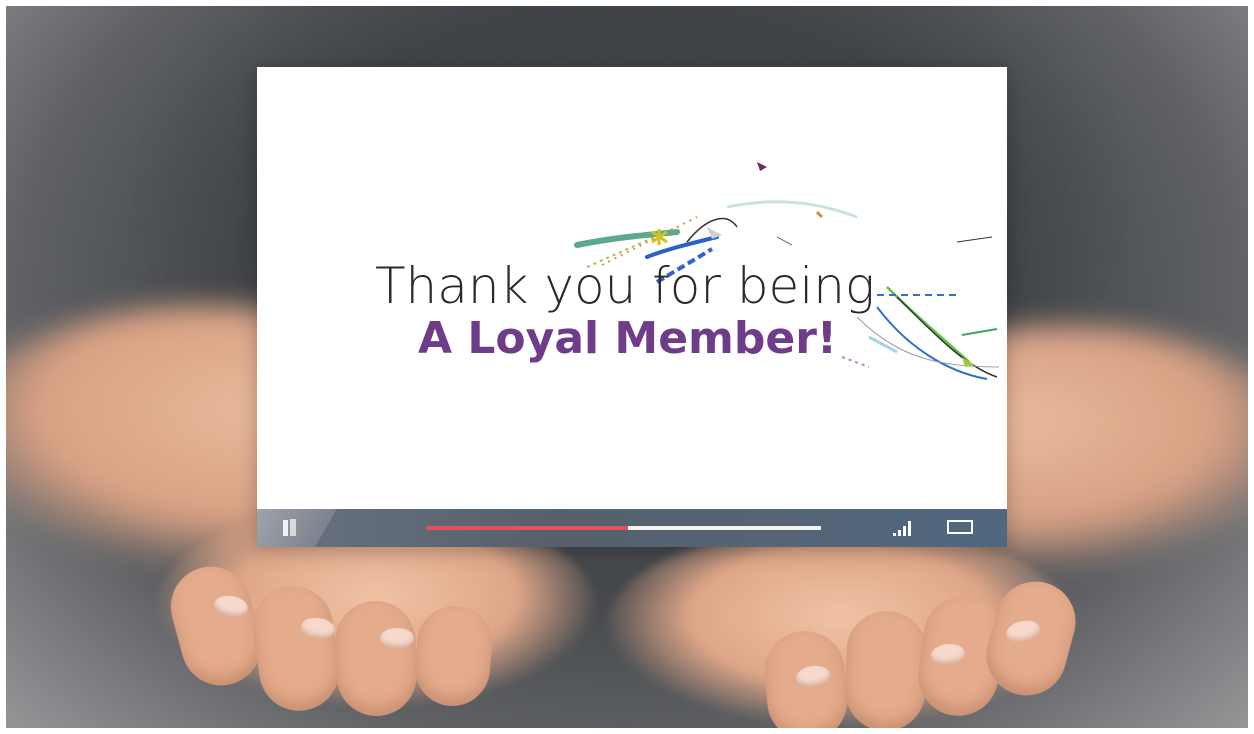 Image resolution: width=1254 pixels, height=734 pixels. Describe the element at coordinates (290, 528) in the screenshot. I see `play-pause-icon` at that location.